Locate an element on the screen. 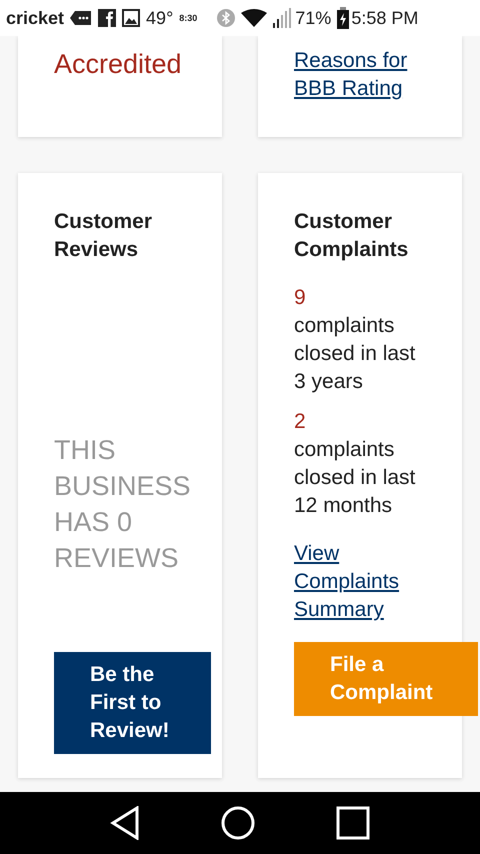 This screenshot has height=854, width=480. carrier-name: cricket is located at coordinates (35, 18).